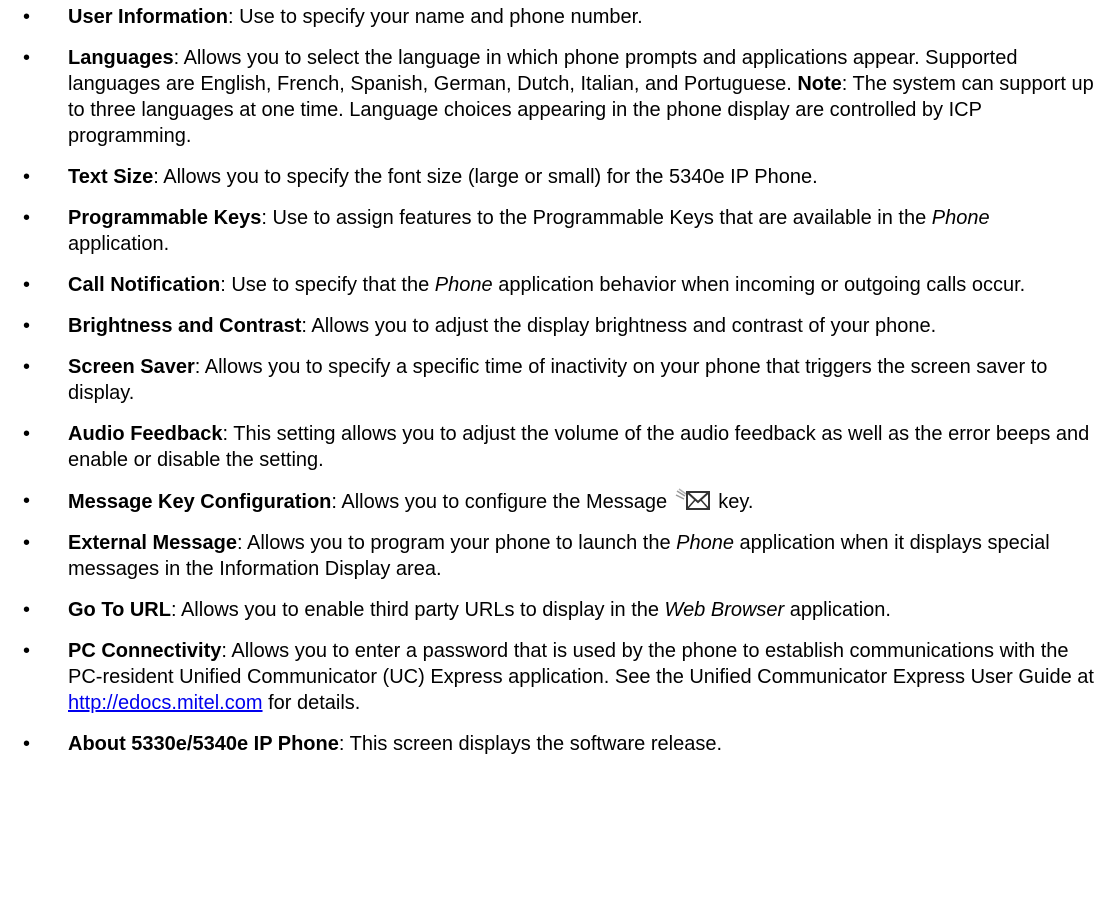 Image resolution: width=1116 pixels, height=921 pixels. I want to click on item-title: Screen Saver, so click(131, 367).